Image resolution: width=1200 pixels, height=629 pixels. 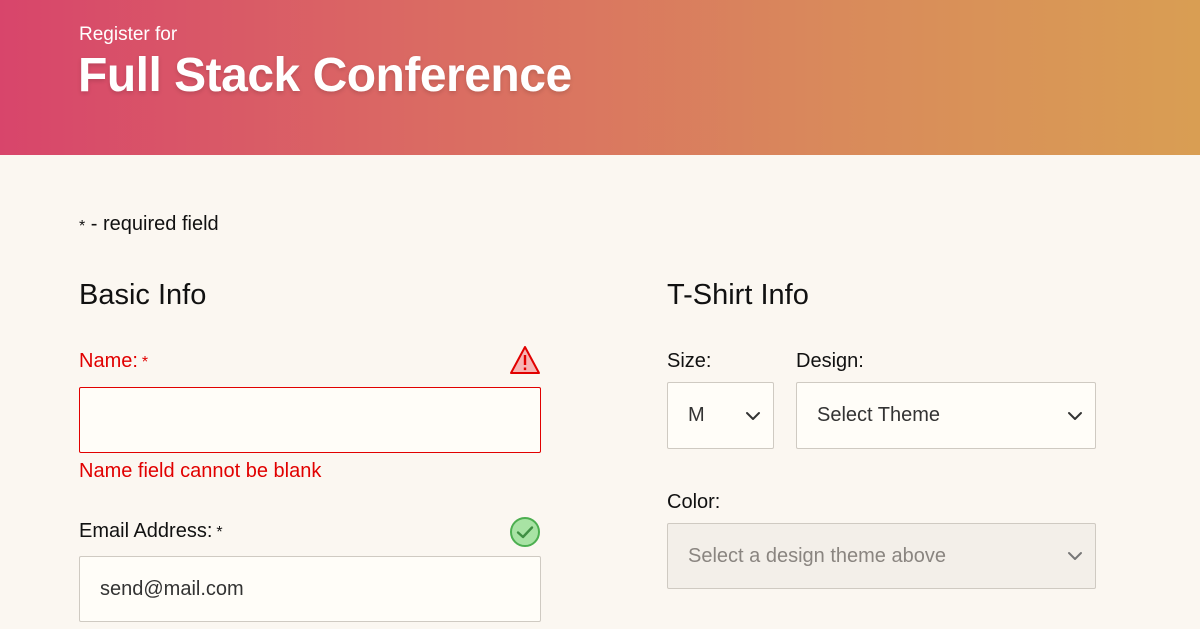 I want to click on tshirt-info-heading: T-Shirt Info, so click(x=738, y=295).